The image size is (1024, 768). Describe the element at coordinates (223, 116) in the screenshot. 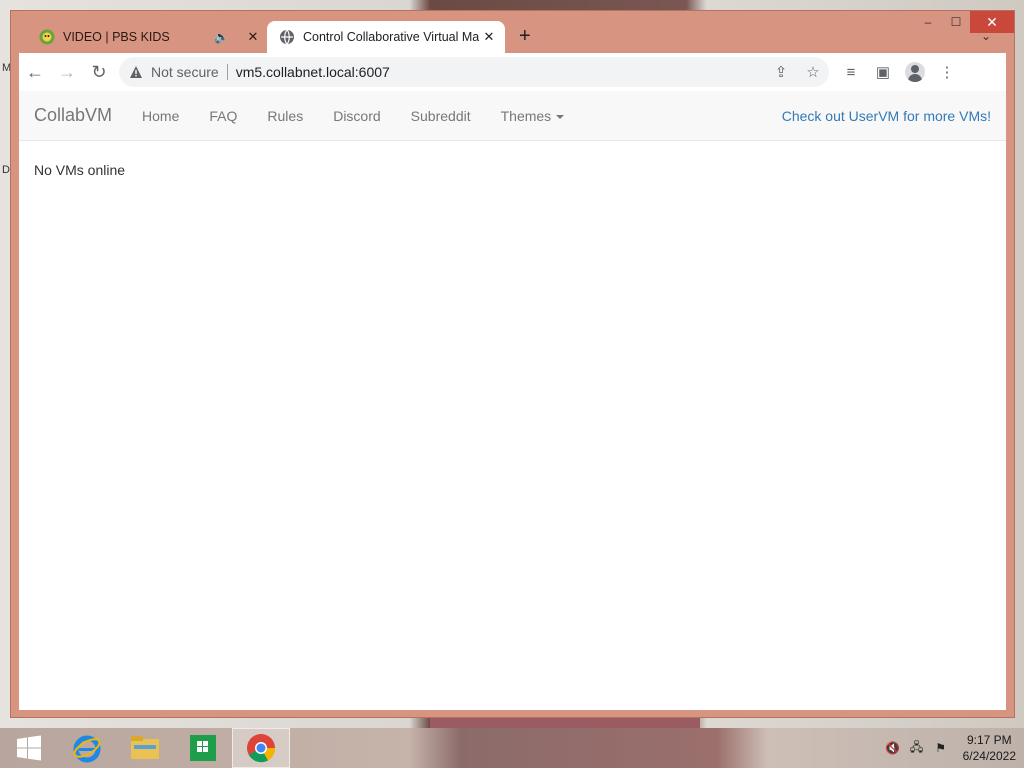

I see `nav-faq: FAQ` at that location.